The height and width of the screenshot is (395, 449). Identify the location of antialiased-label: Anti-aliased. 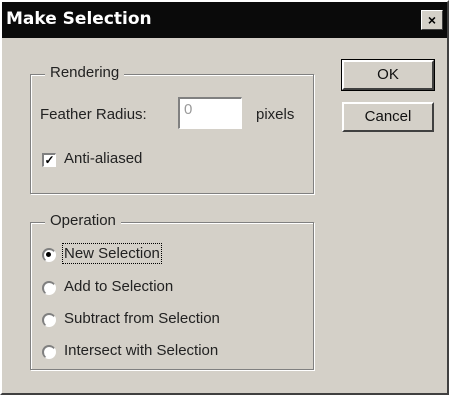
(103, 158).